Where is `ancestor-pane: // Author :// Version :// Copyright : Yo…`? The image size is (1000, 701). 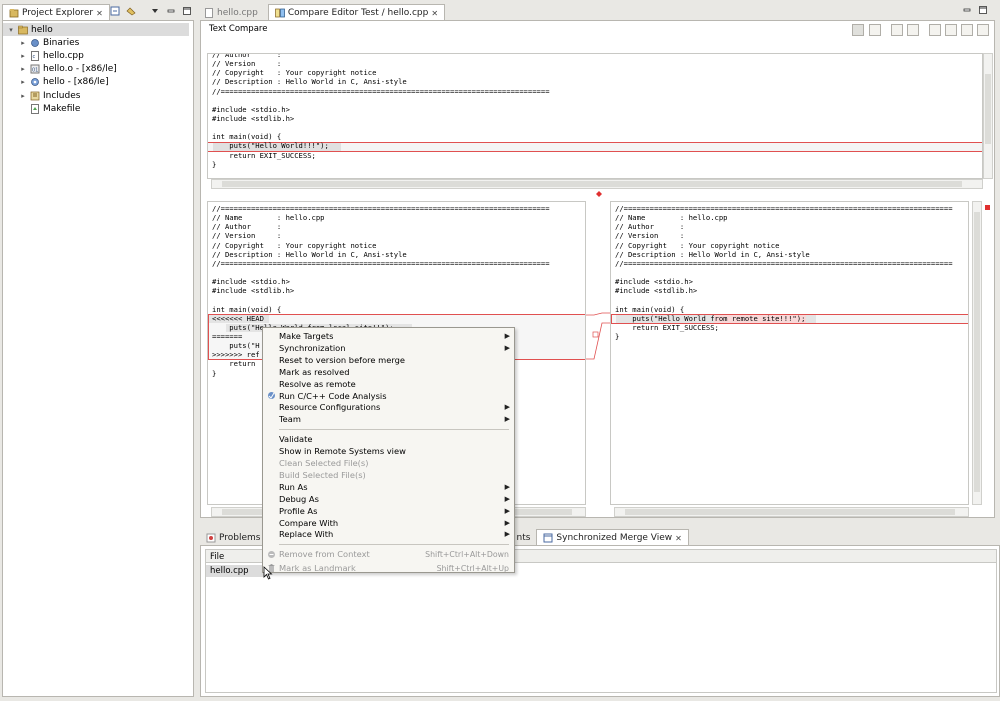 ancestor-pane: // Author :// Version :// Copyright : Yo… is located at coordinates (595, 116).